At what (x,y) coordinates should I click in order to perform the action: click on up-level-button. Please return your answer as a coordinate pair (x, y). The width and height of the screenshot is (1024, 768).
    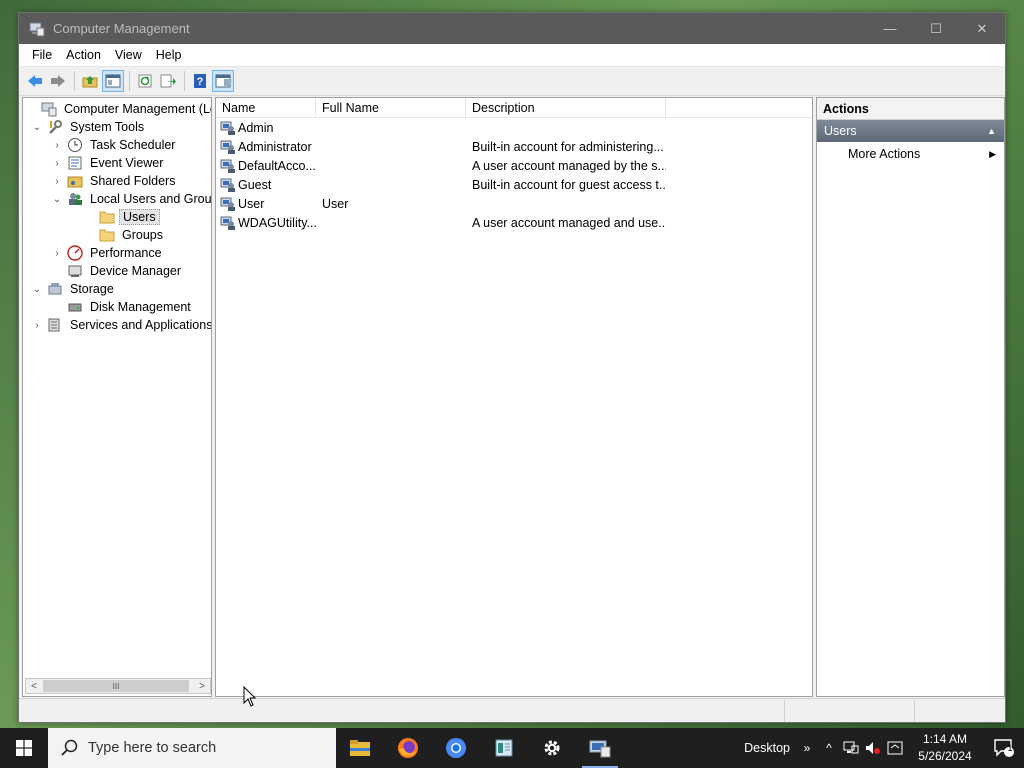
    Looking at the image, I should click on (90, 81).